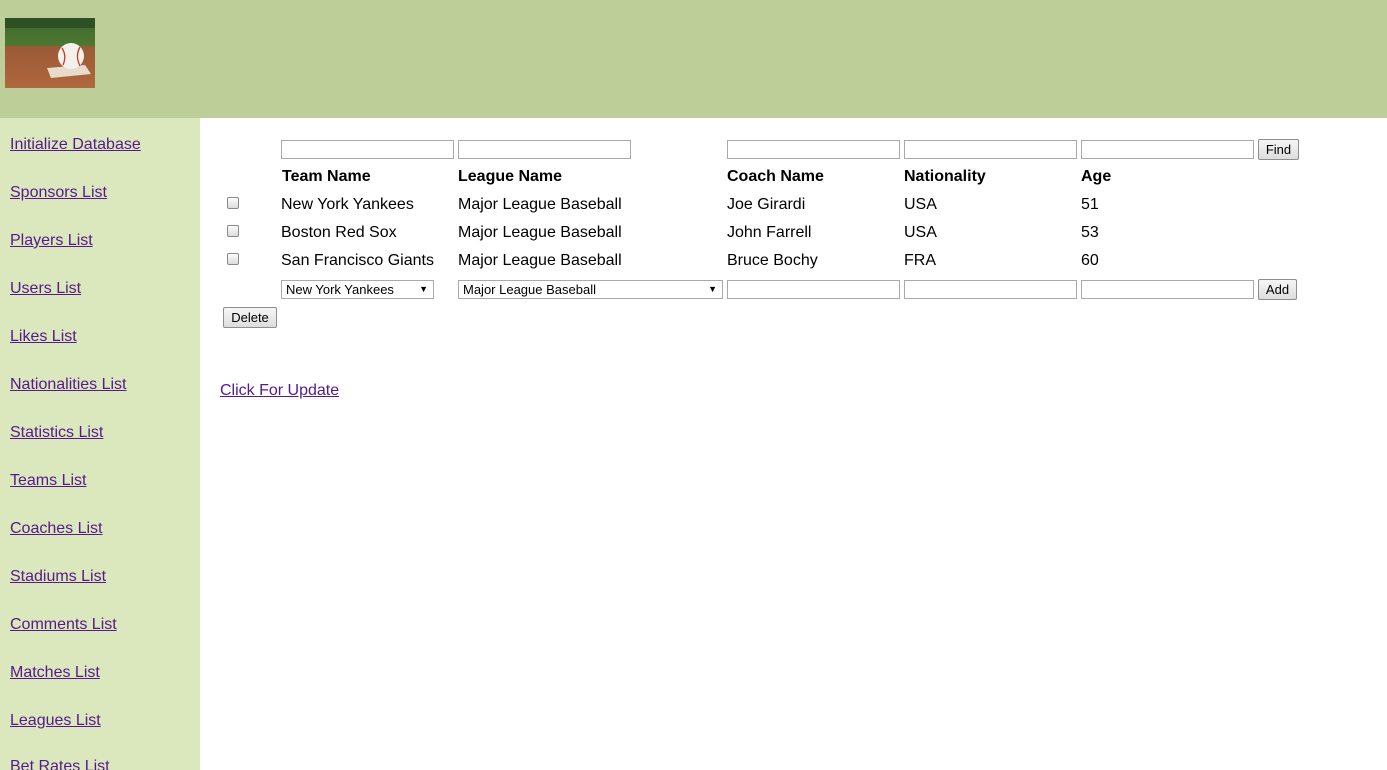  I want to click on sidebar-item-players-list: Players List, so click(51, 241).